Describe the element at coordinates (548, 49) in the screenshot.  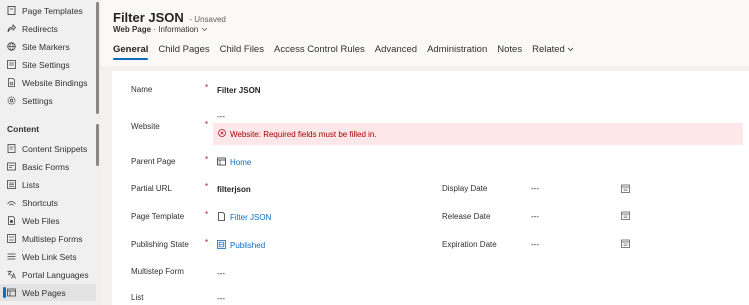
I see `tab-related-label: Related` at that location.